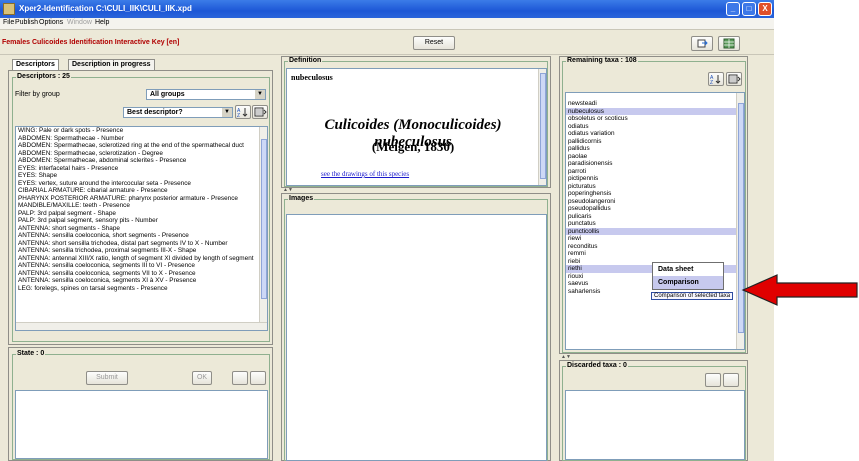 This screenshot has width=859, height=461. Describe the element at coordinates (655, 231) in the screenshot. I see `taxon-item: puncticollis` at that location.